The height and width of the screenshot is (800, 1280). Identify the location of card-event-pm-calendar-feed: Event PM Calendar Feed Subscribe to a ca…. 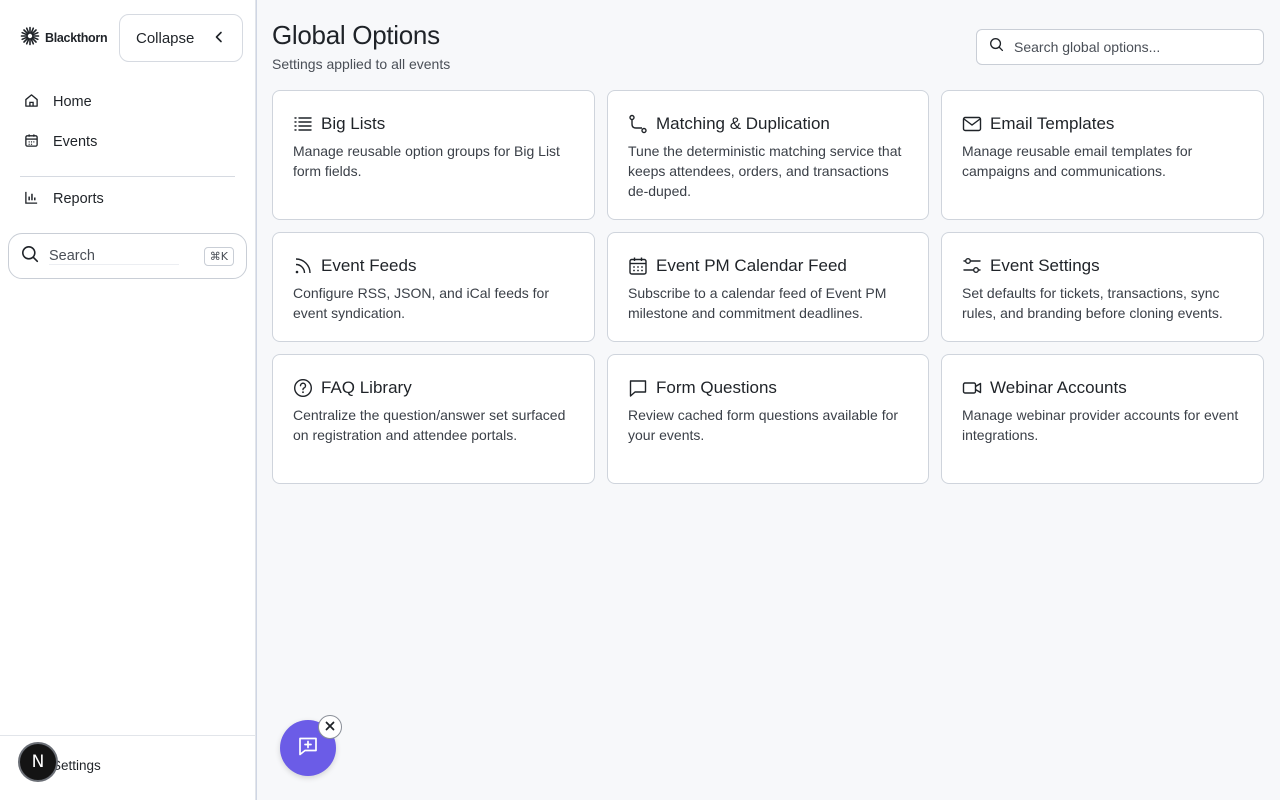
(768, 287).